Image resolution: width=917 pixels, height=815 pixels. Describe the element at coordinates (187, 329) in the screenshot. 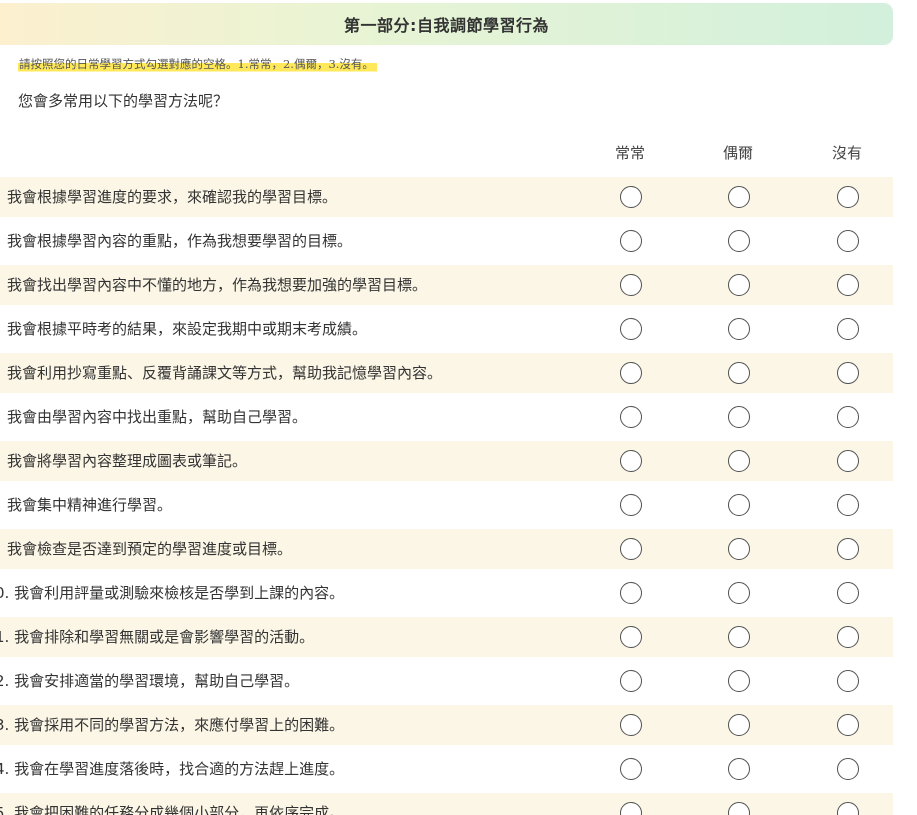

I see `question-label: 我會根據平時考的結果，來設定我期中或期末考成績。` at that location.